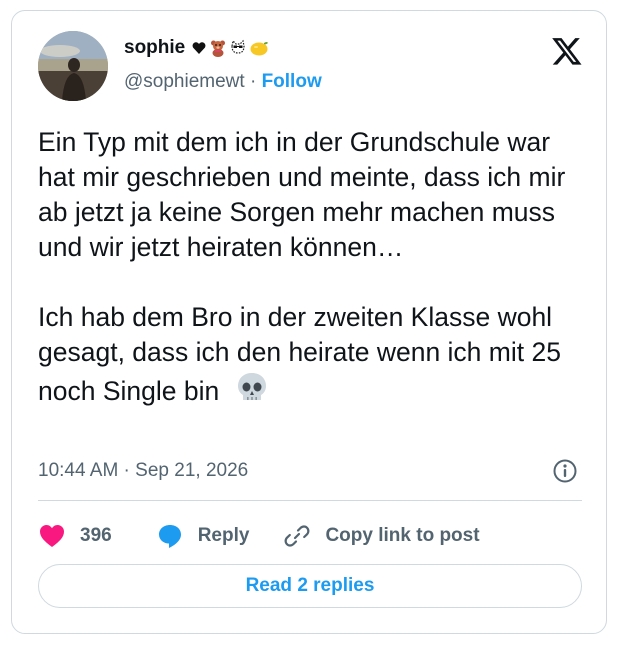 The width and height of the screenshot is (620, 646). Describe the element at coordinates (565, 471) in the screenshot. I see `info-icon` at that location.